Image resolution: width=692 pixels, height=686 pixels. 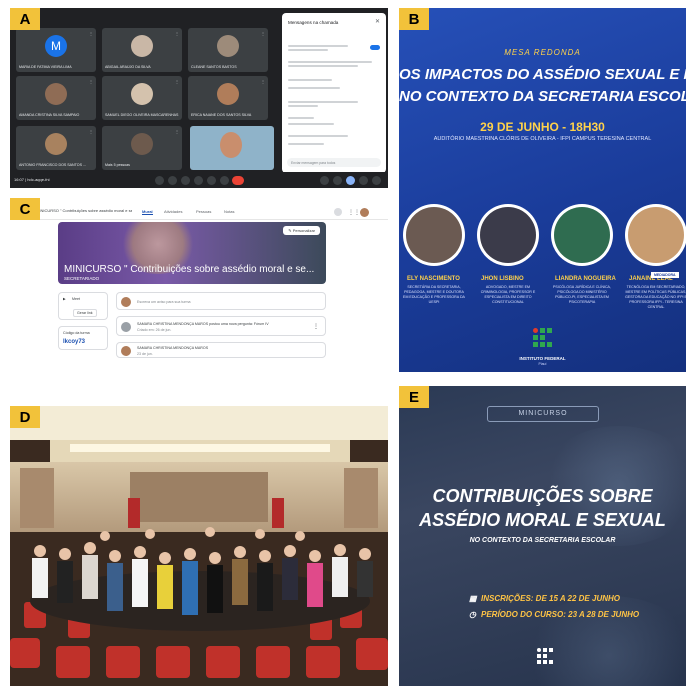 What do you see at coordinates (83, 338) in the screenshot?
I see `class-code-card: Código da turma lkcoy73` at bounding box center [83, 338].